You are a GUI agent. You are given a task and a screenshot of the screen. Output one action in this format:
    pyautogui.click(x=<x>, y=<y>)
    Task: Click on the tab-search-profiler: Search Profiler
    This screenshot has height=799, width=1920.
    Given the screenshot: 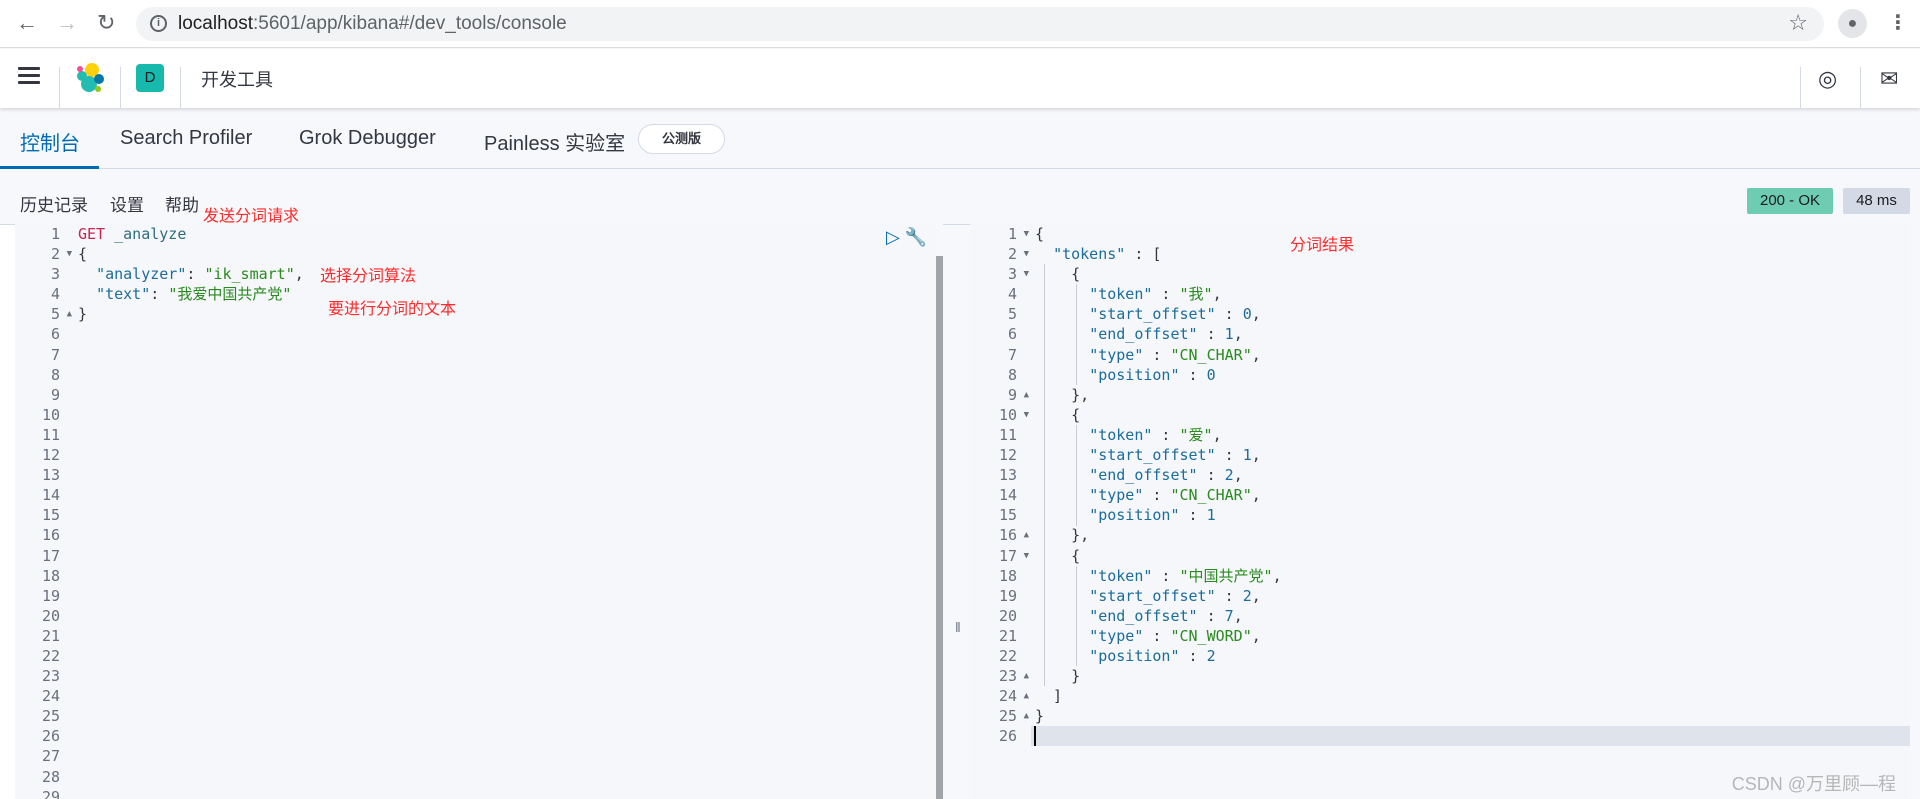 What is the action you would take?
    pyautogui.click(x=186, y=138)
    